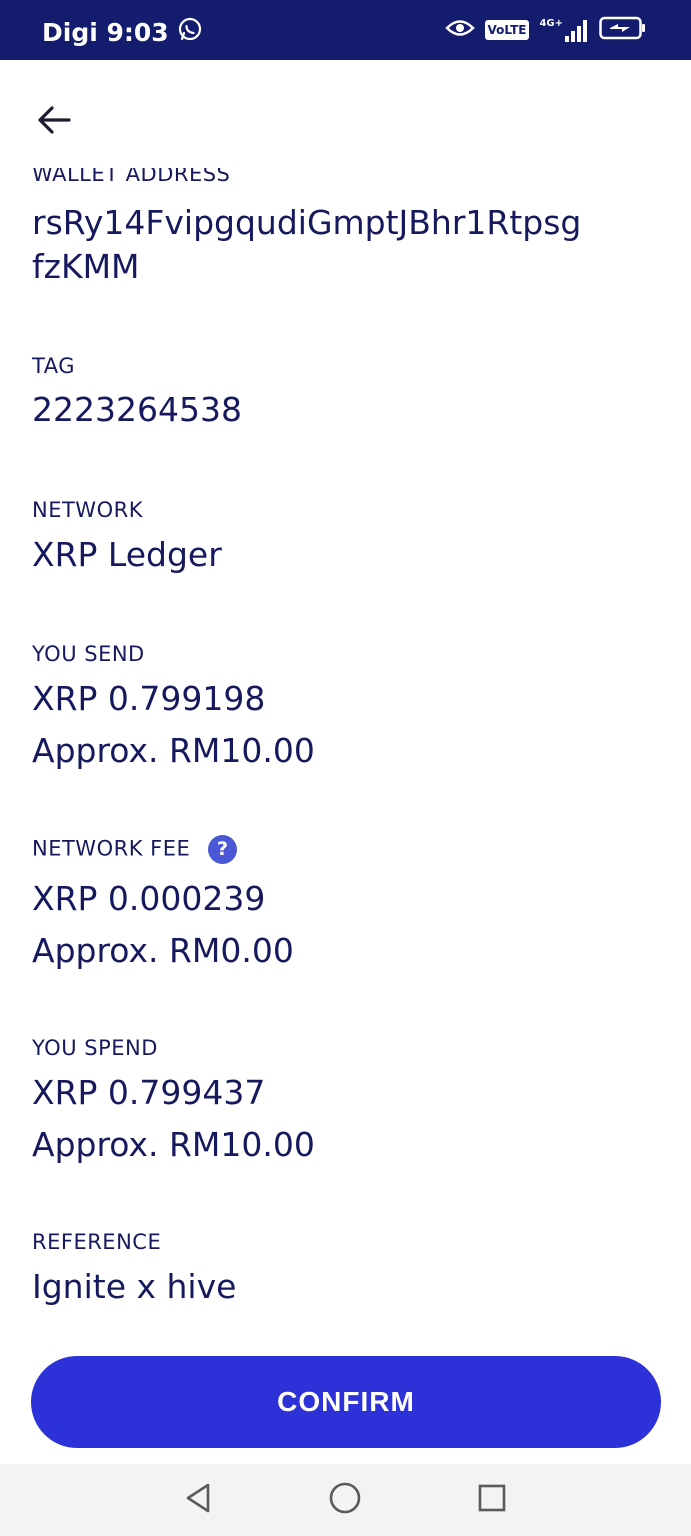 This screenshot has width=691, height=1536. Describe the element at coordinates (137, 409) in the screenshot. I see `tag-value: 2223264538` at that location.